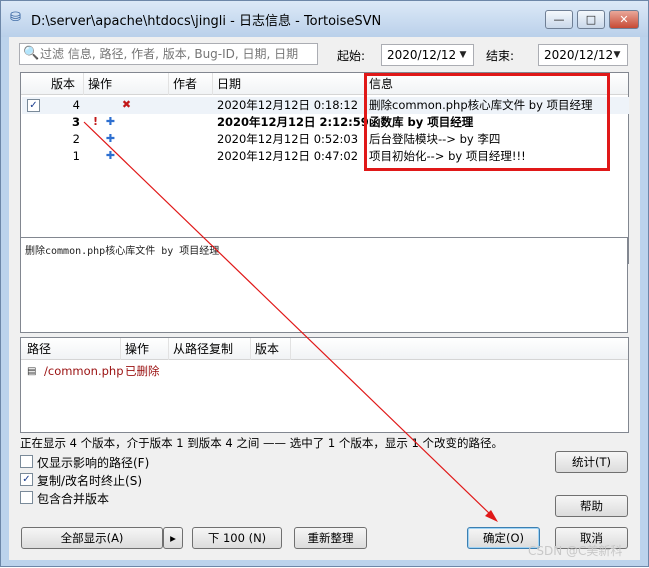 The width and height of the screenshot is (649, 568). I want to click on next-100-button: 下 100 (N), so click(237, 538).